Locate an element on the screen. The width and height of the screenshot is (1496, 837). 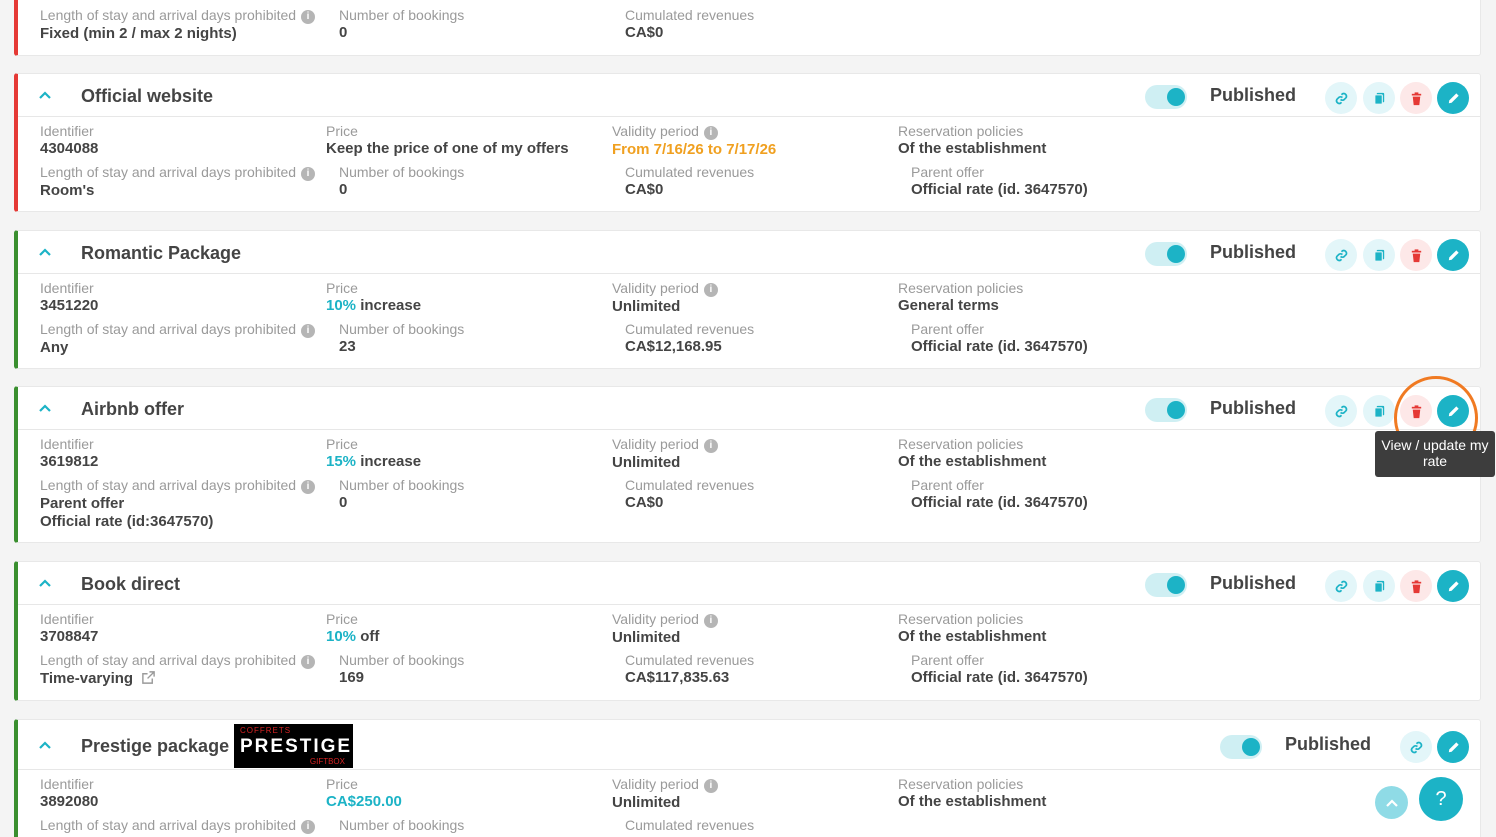
policies-value: Of the establishment is located at coordinates (972, 636).